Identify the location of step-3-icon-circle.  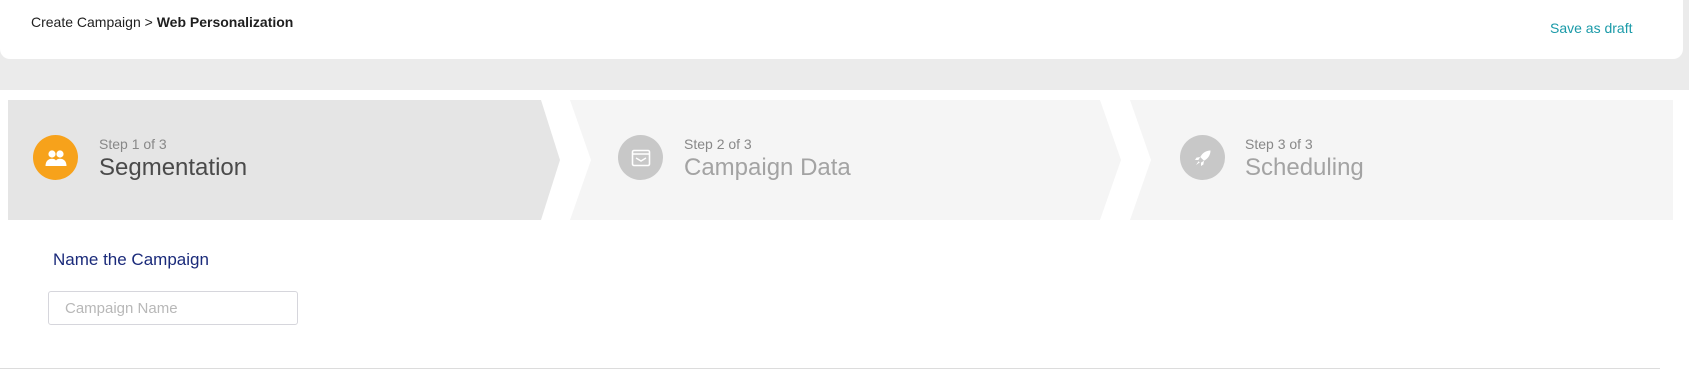
(1202, 157).